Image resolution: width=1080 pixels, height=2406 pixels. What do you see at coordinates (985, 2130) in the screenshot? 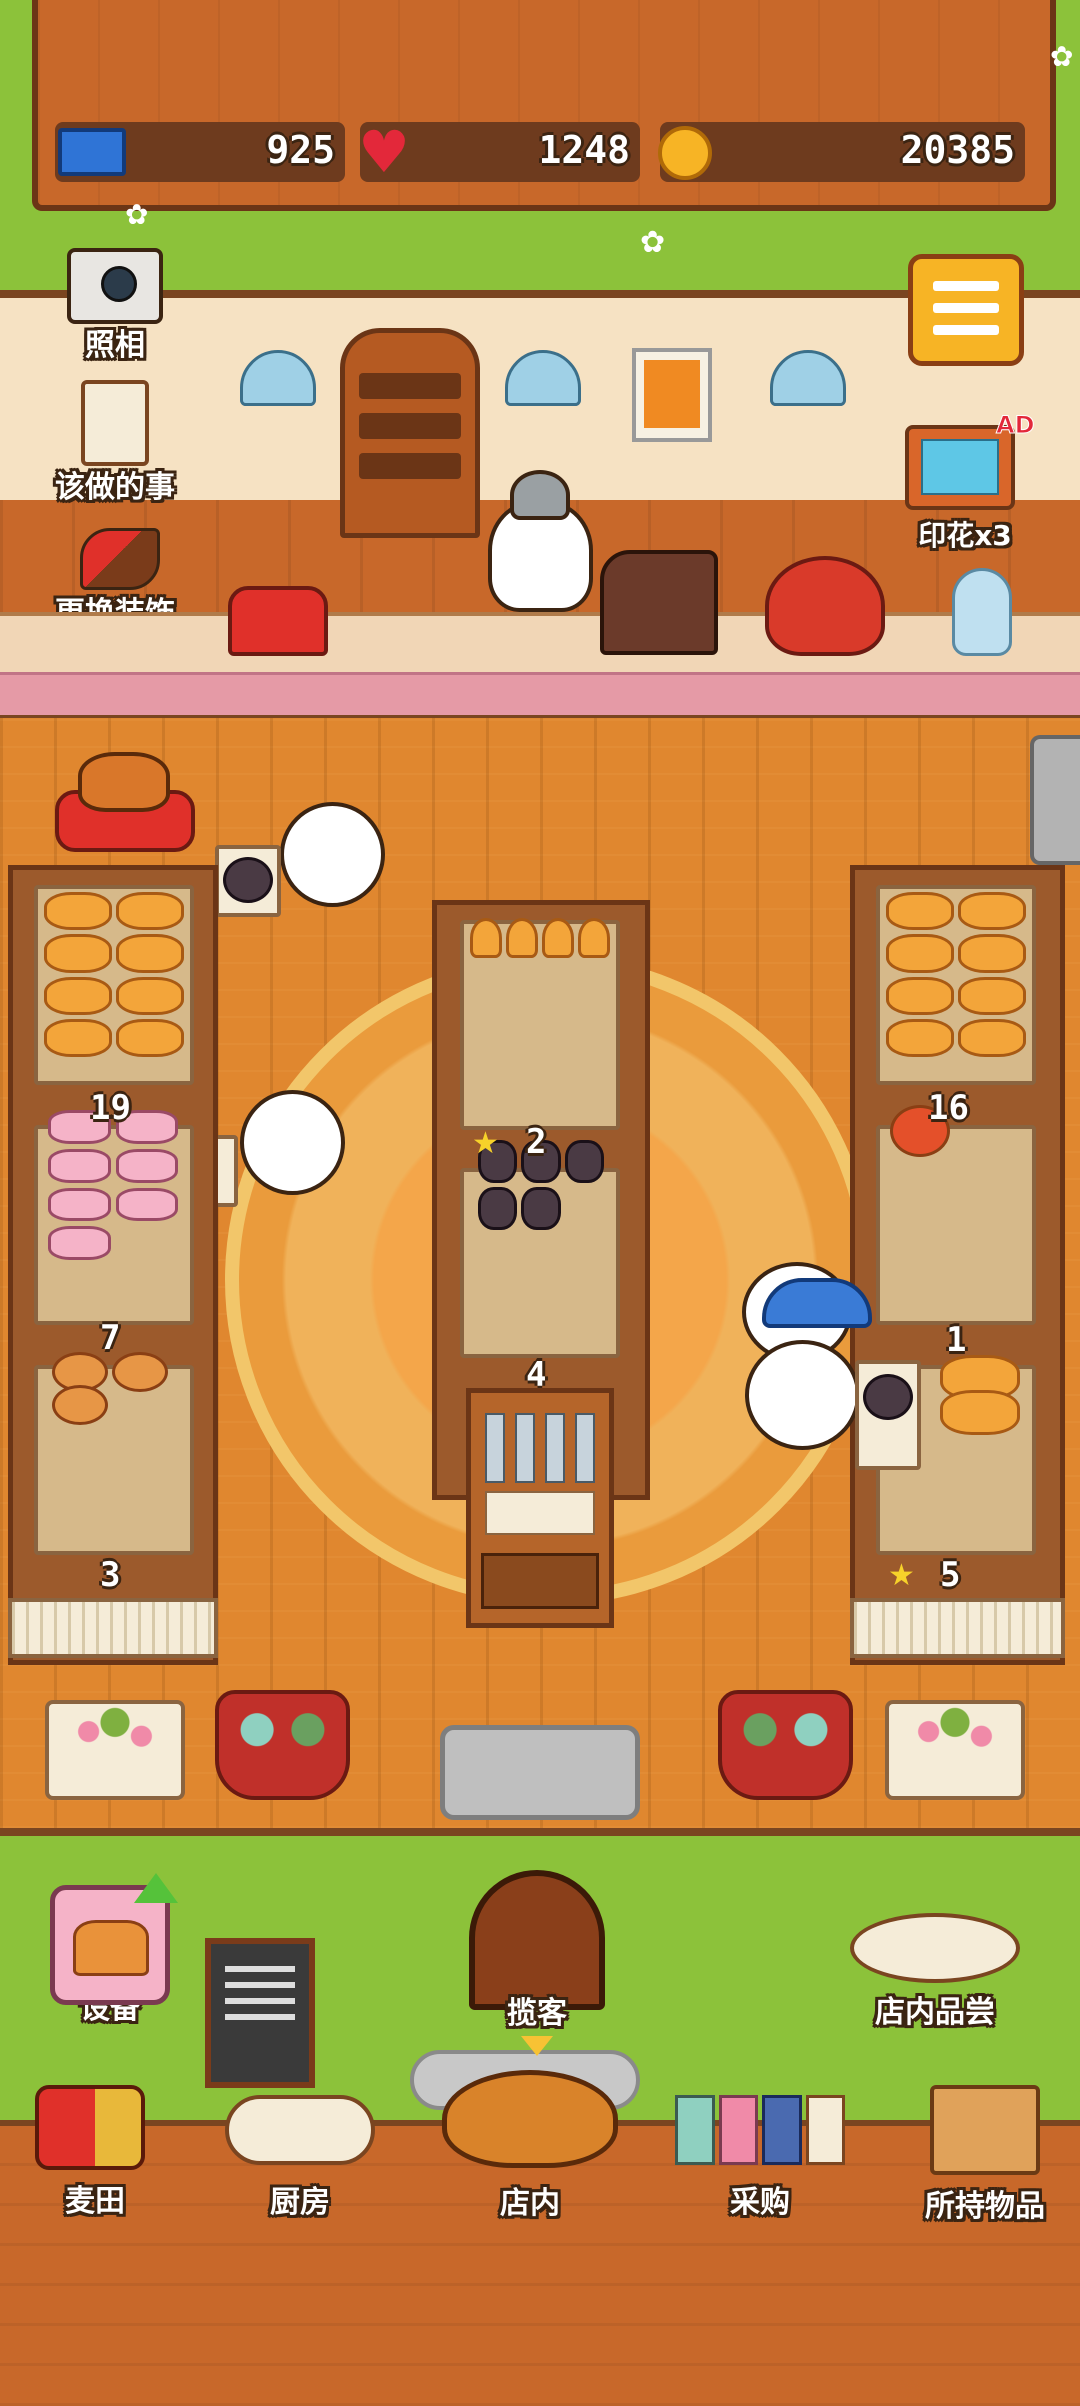
I see `cardboard-box-icon` at bounding box center [985, 2130].